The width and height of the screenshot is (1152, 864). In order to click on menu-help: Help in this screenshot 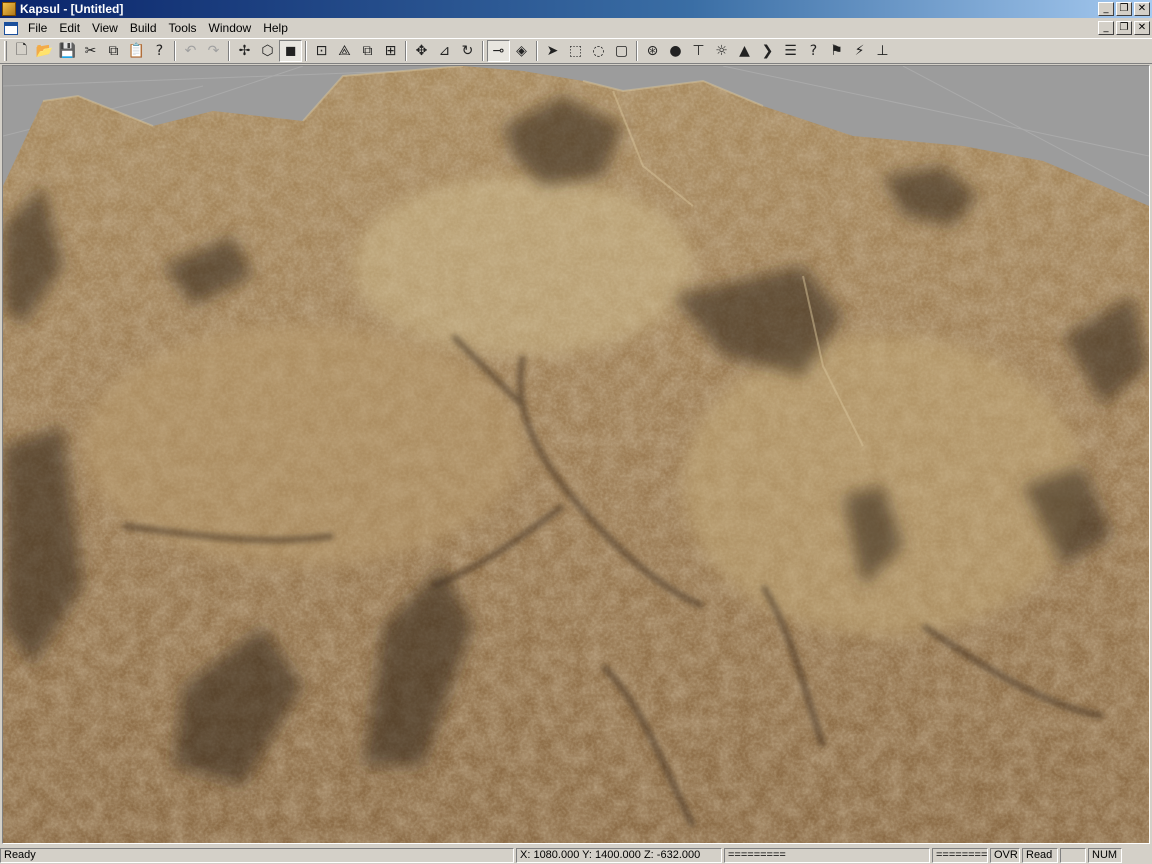, I will do `click(275, 28)`.